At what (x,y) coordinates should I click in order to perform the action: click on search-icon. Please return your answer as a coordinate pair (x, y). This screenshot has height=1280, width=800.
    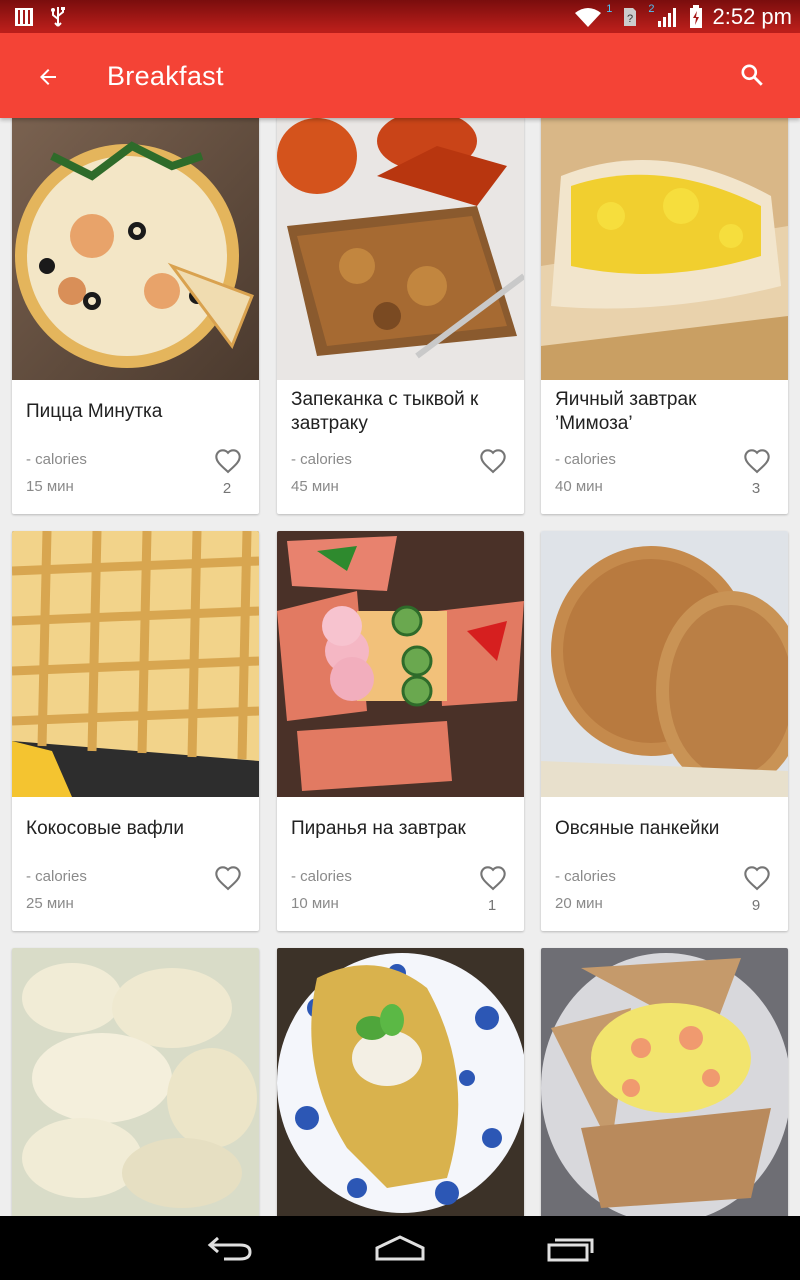
    Looking at the image, I should click on (752, 75).